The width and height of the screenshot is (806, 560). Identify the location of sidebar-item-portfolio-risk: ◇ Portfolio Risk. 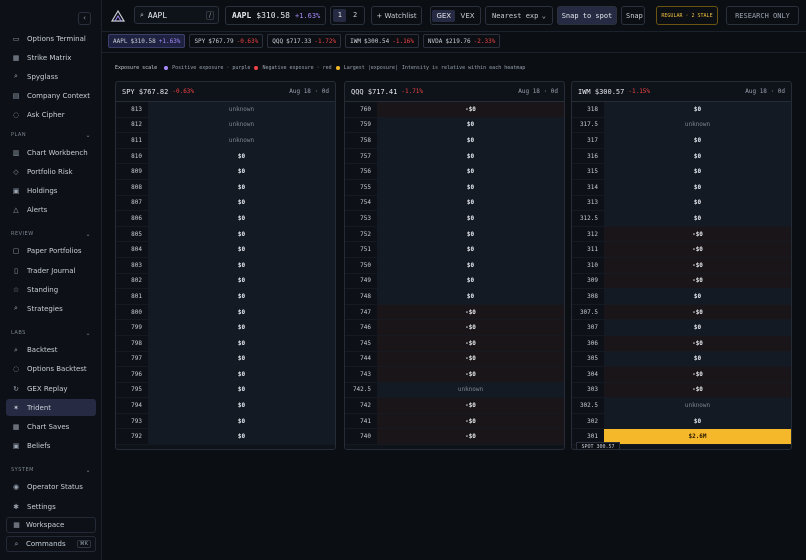
(51, 171).